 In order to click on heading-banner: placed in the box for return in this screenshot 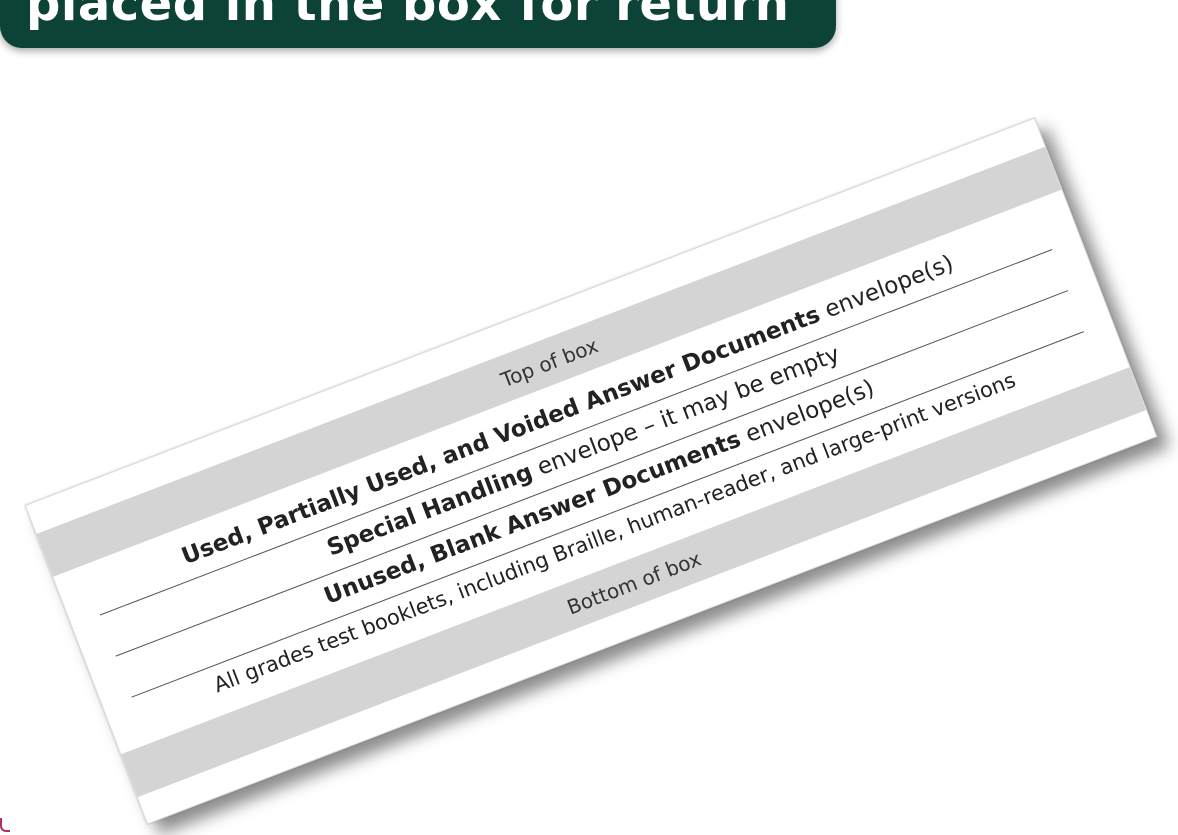, I will do `click(418, 24)`.